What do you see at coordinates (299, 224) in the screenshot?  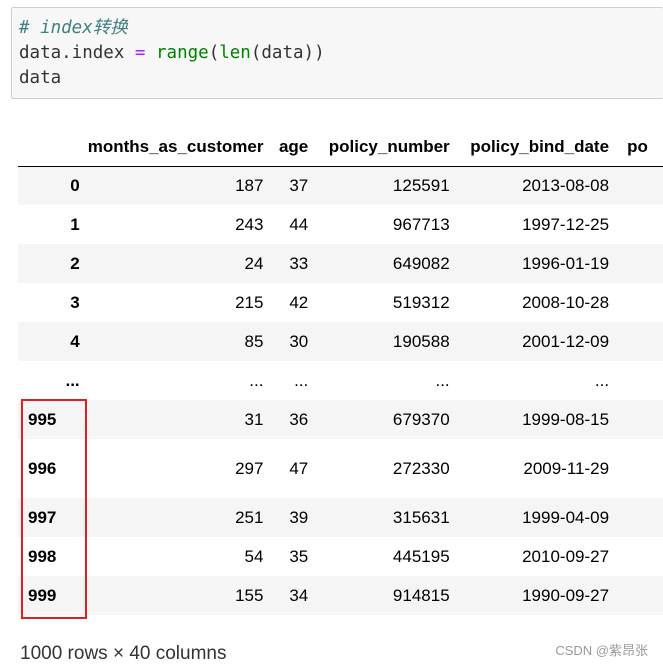 I see `cell: 44` at bounding box center [299, 224].